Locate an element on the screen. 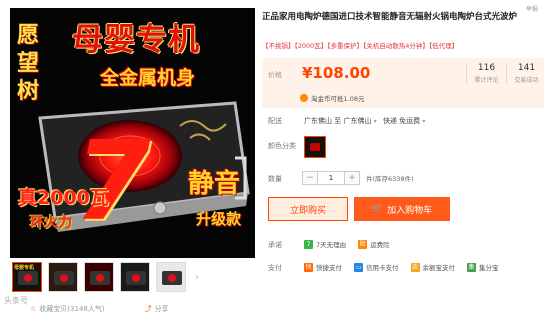 The image size is (550, 320). promise-label: 承诺 is located at coordinates (275, 245).